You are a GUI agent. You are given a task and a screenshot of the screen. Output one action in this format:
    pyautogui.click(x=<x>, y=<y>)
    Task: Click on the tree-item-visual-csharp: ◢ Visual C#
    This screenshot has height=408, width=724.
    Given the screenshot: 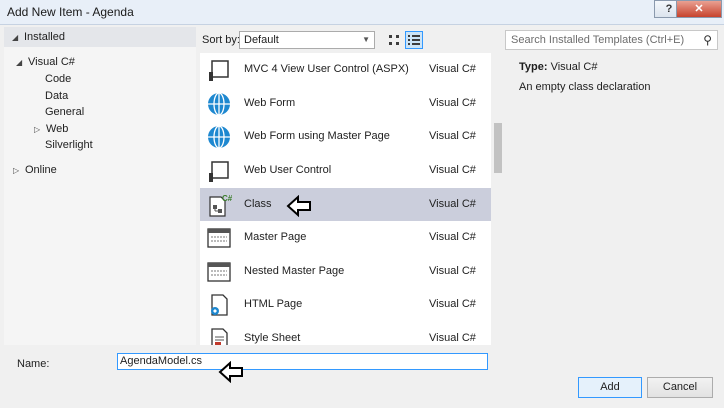 What is the action you would take?
    pyautogui.click(x=45, y=62)
    